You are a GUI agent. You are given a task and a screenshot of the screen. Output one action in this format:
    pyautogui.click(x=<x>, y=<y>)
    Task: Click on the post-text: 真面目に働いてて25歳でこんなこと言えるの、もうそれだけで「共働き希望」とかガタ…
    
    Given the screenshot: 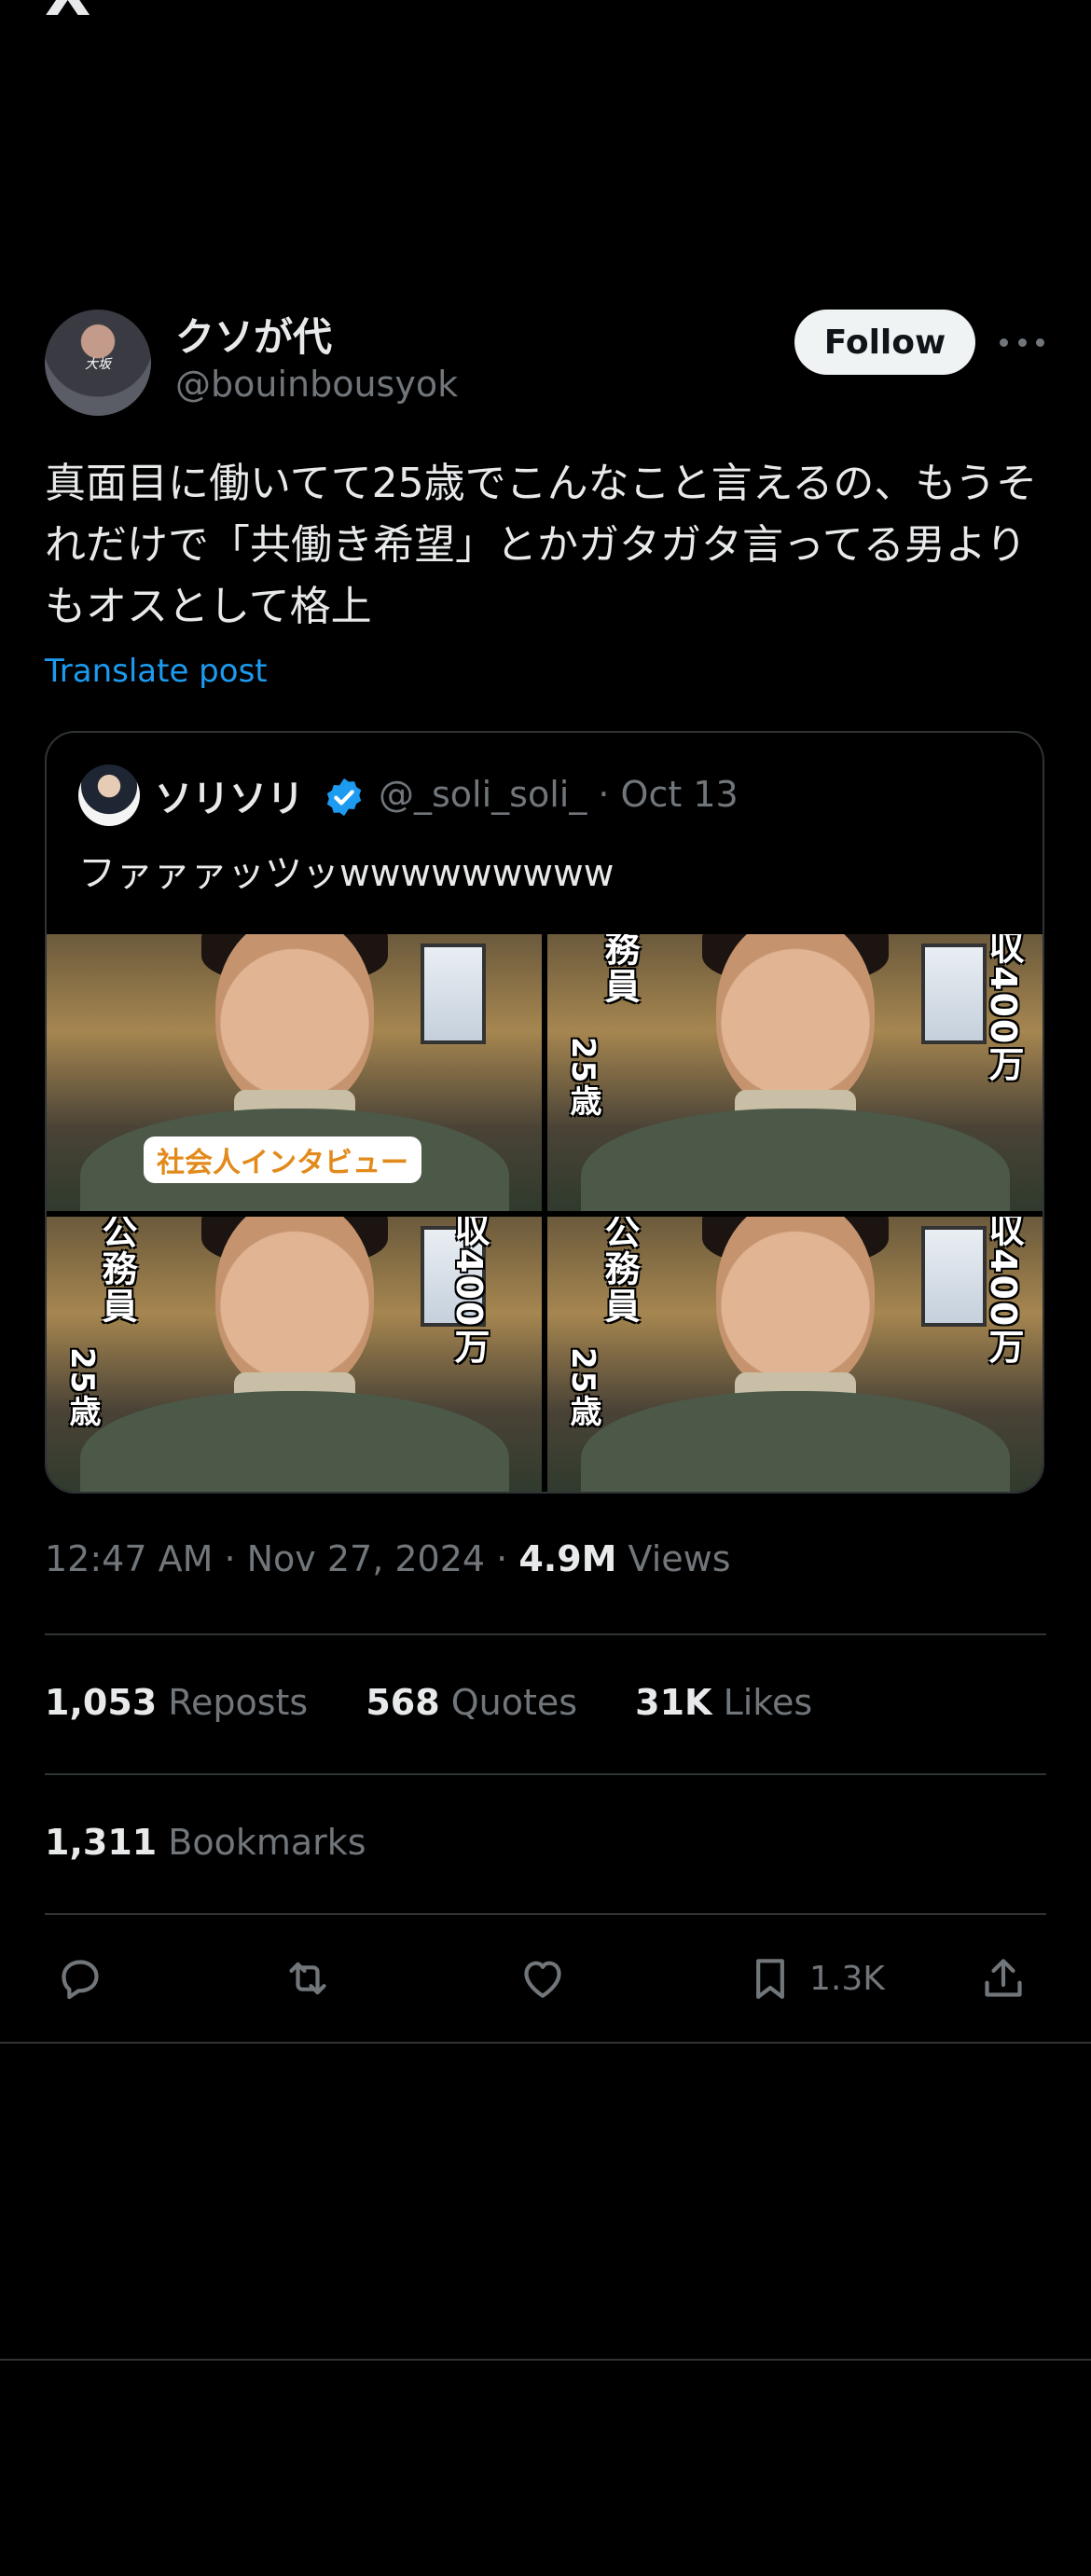 What is the action you would take?
    pyautogui.click(x=541, y=545)
    